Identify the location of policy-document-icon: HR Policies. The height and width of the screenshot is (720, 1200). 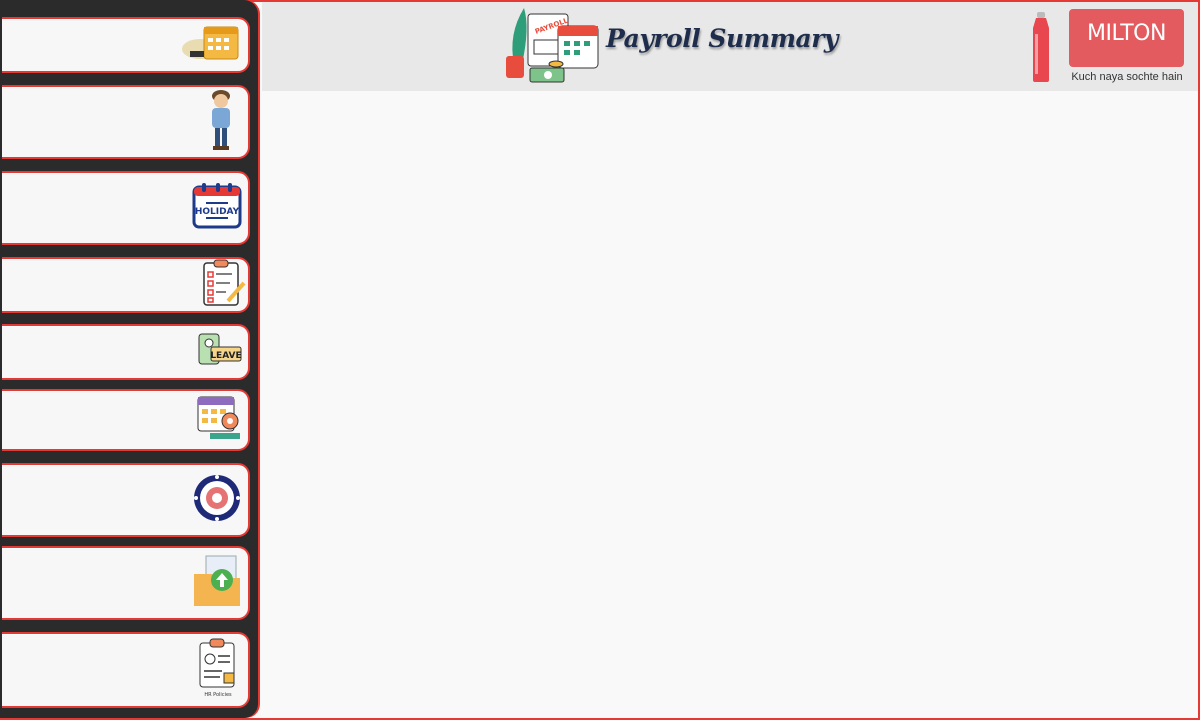
(218, 670).